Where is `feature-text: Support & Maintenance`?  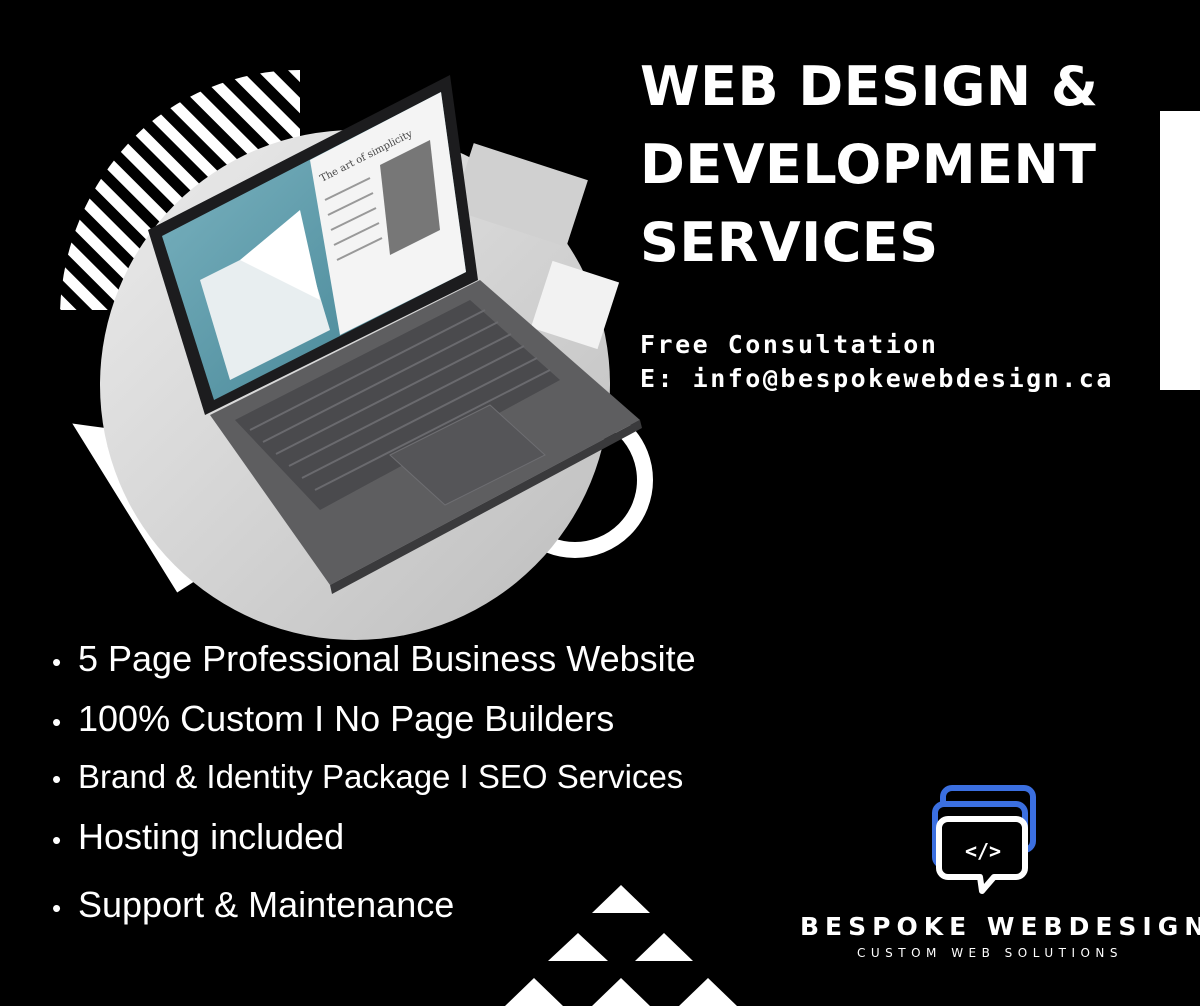
feature-text: Support & Maintenance is located at coordinates (266, 904).